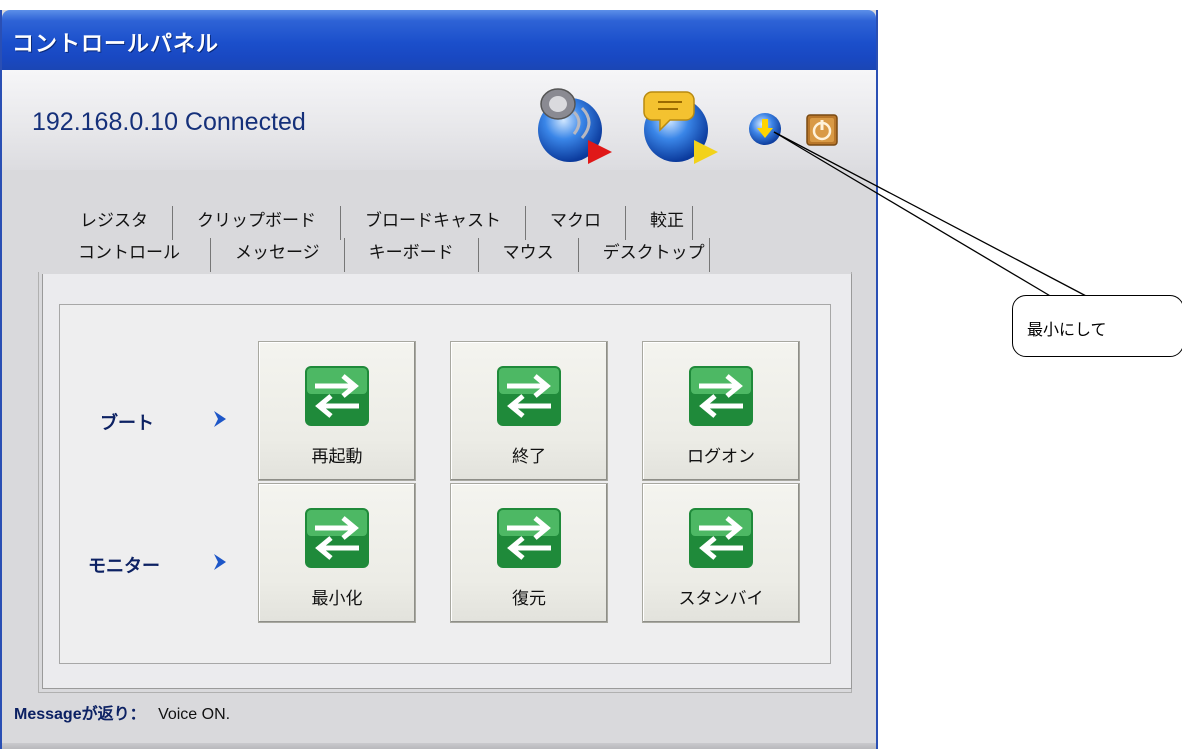  I want to click on button-label: スタンバイ, so click(721, 599).